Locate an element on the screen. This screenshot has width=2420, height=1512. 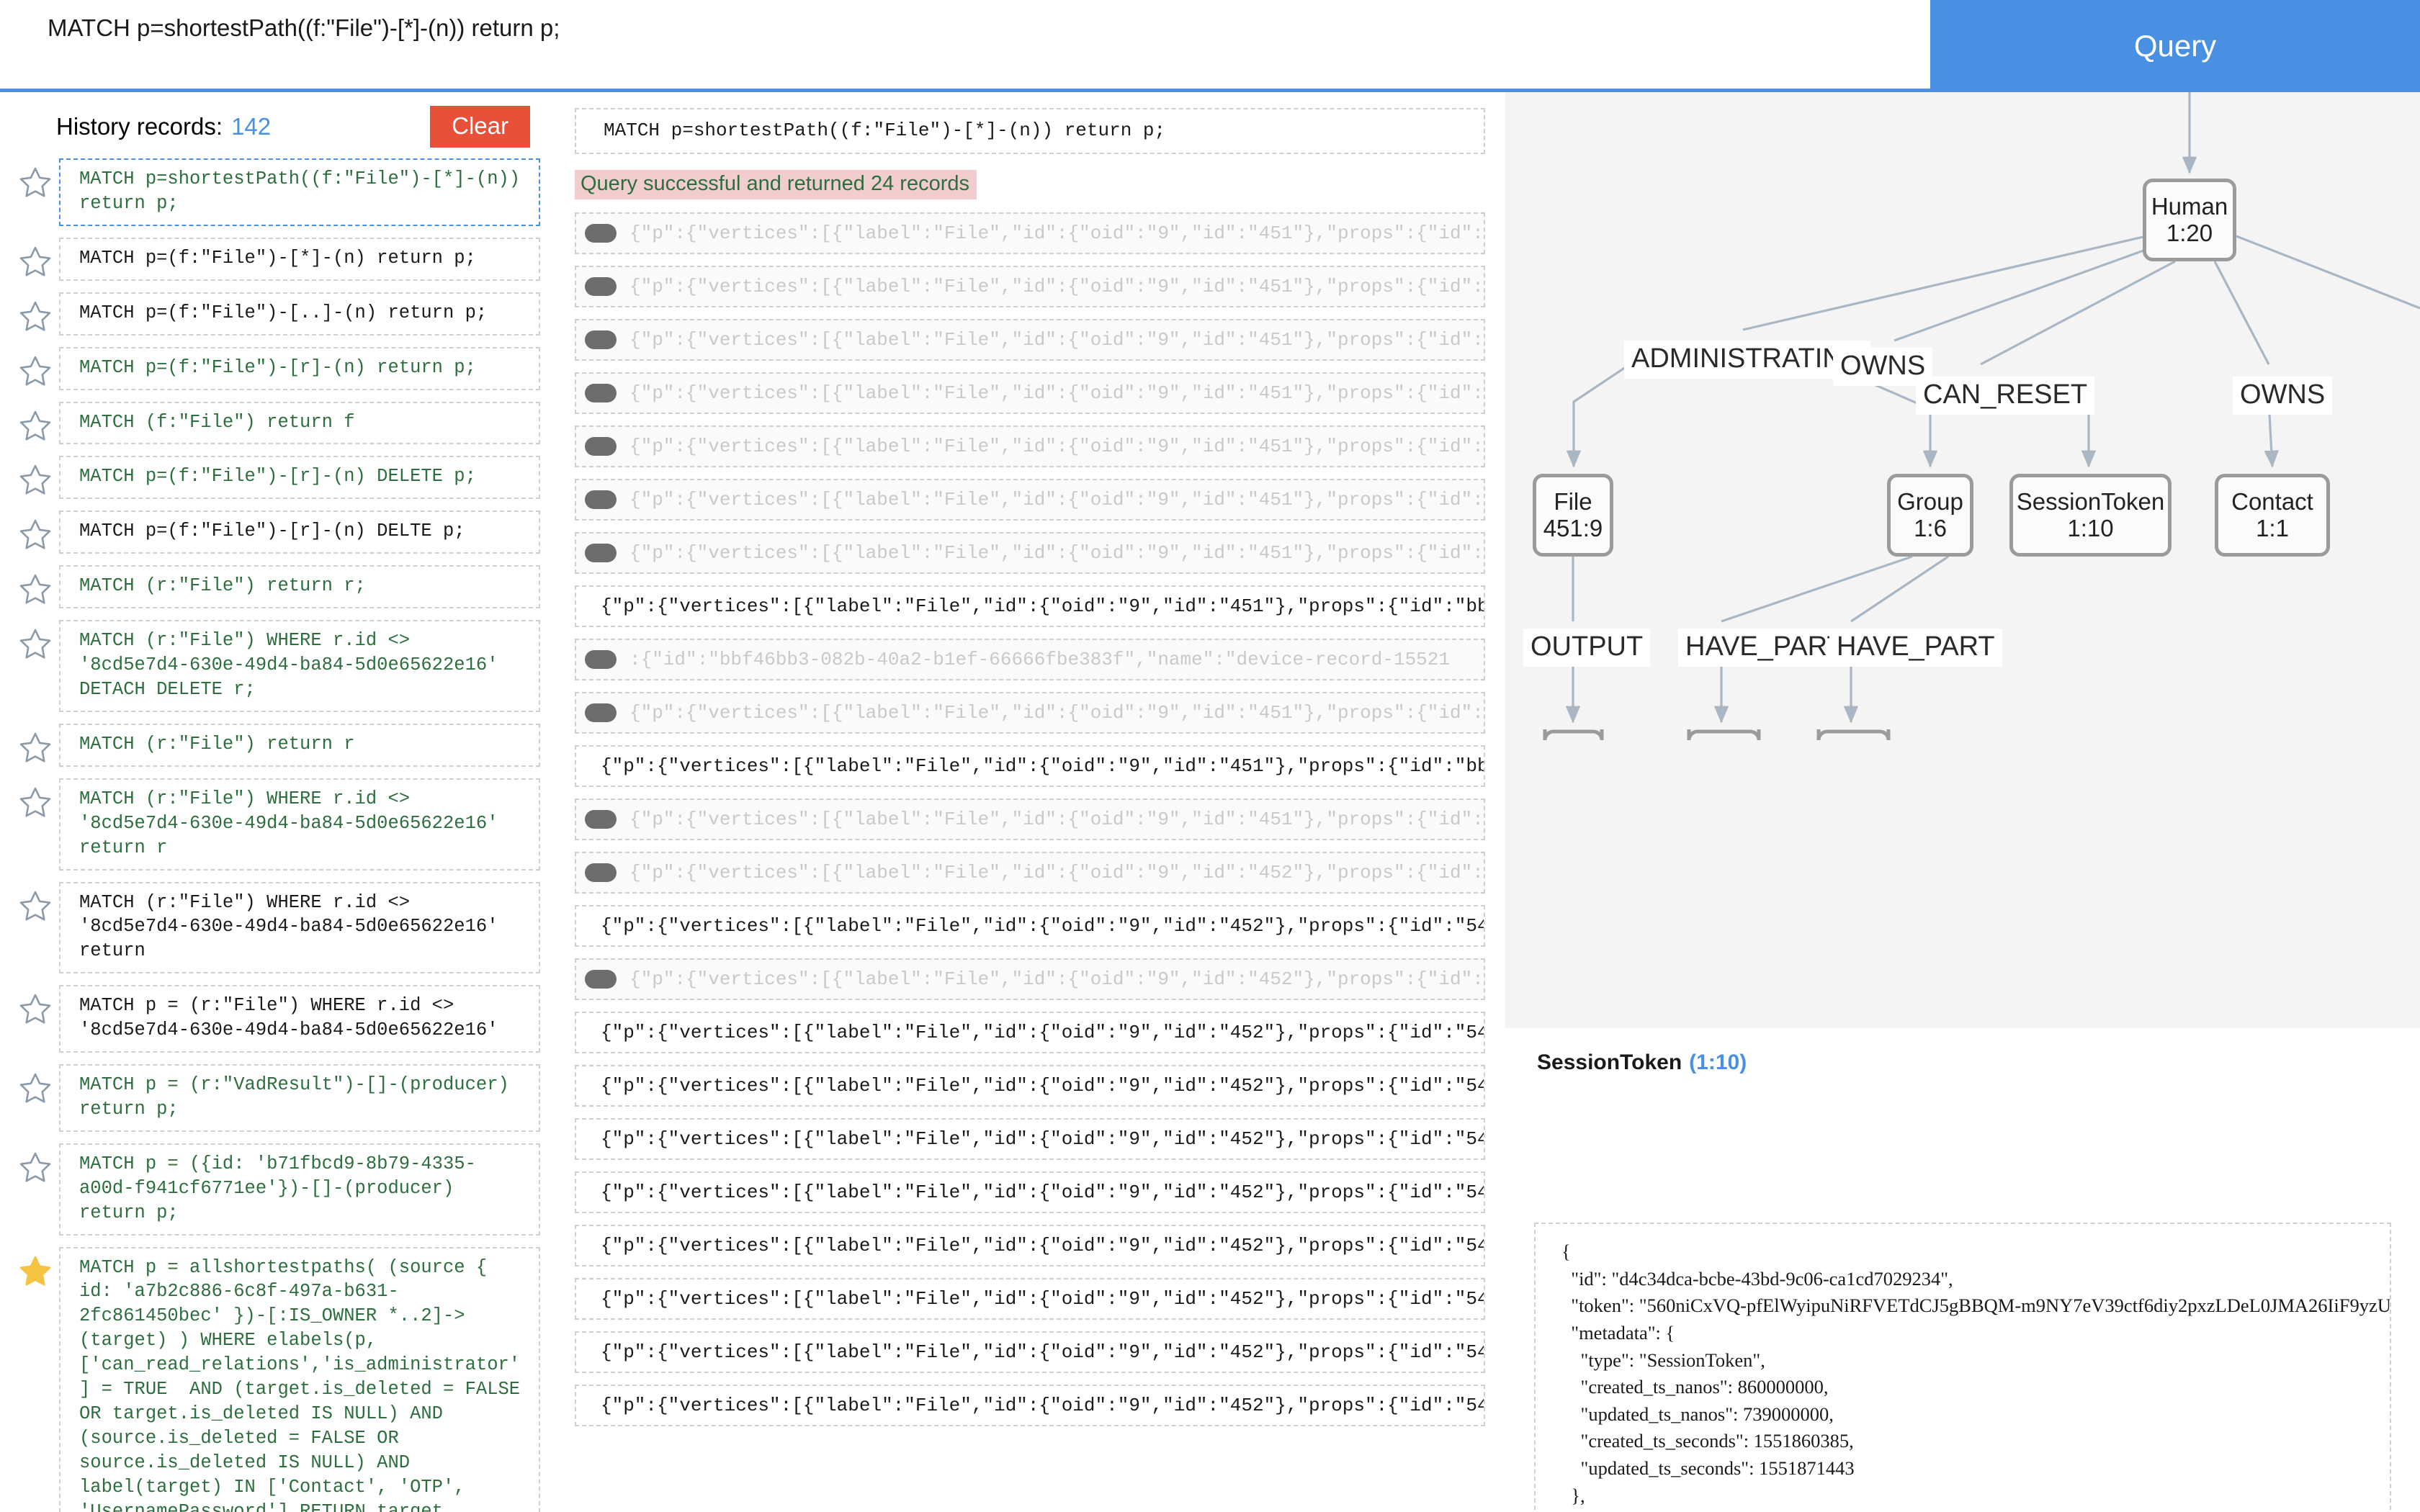
history-item-query: MATCH p=(f:"File")-[*]-(n) return p; is located at coordinates (299, 259).